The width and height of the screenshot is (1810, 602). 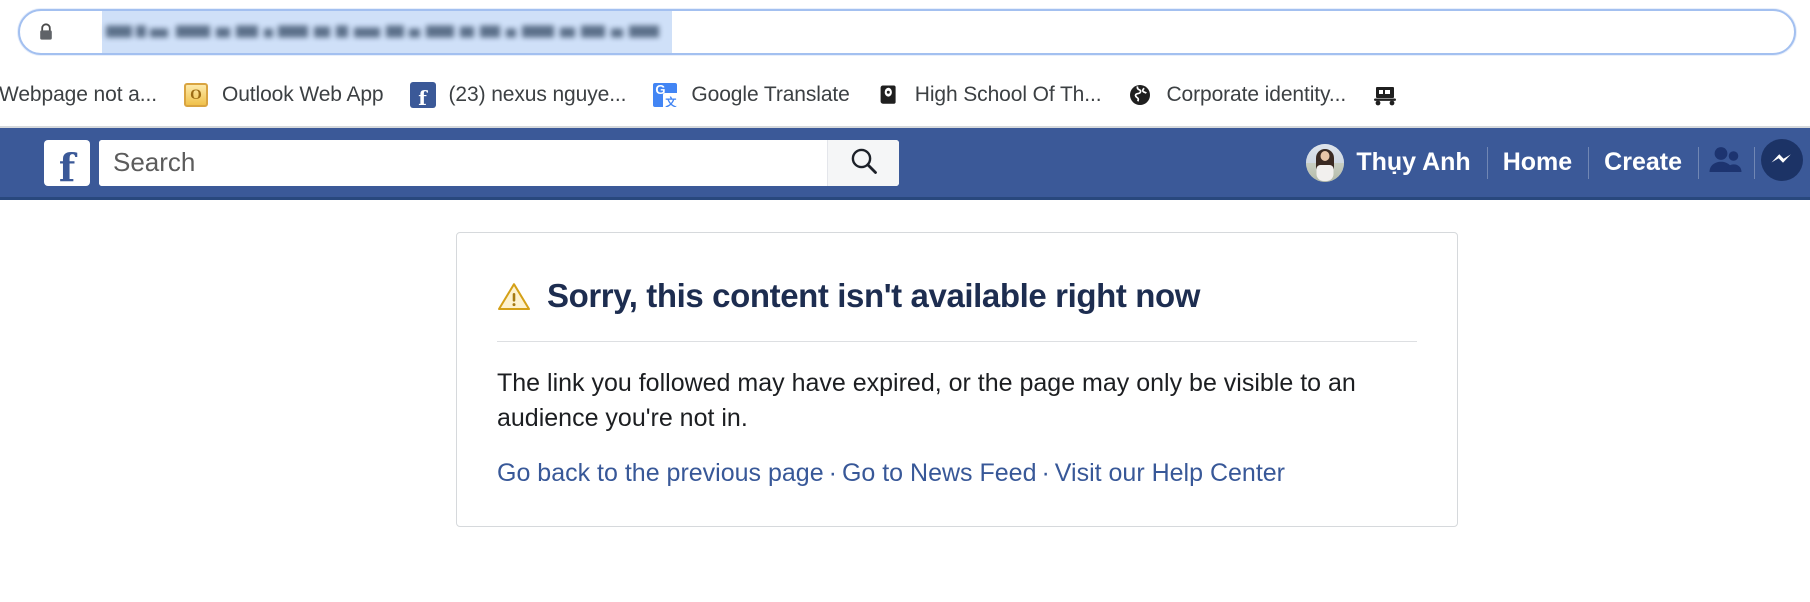 I want to click on omnibox-row, so click(x=905, y=32).